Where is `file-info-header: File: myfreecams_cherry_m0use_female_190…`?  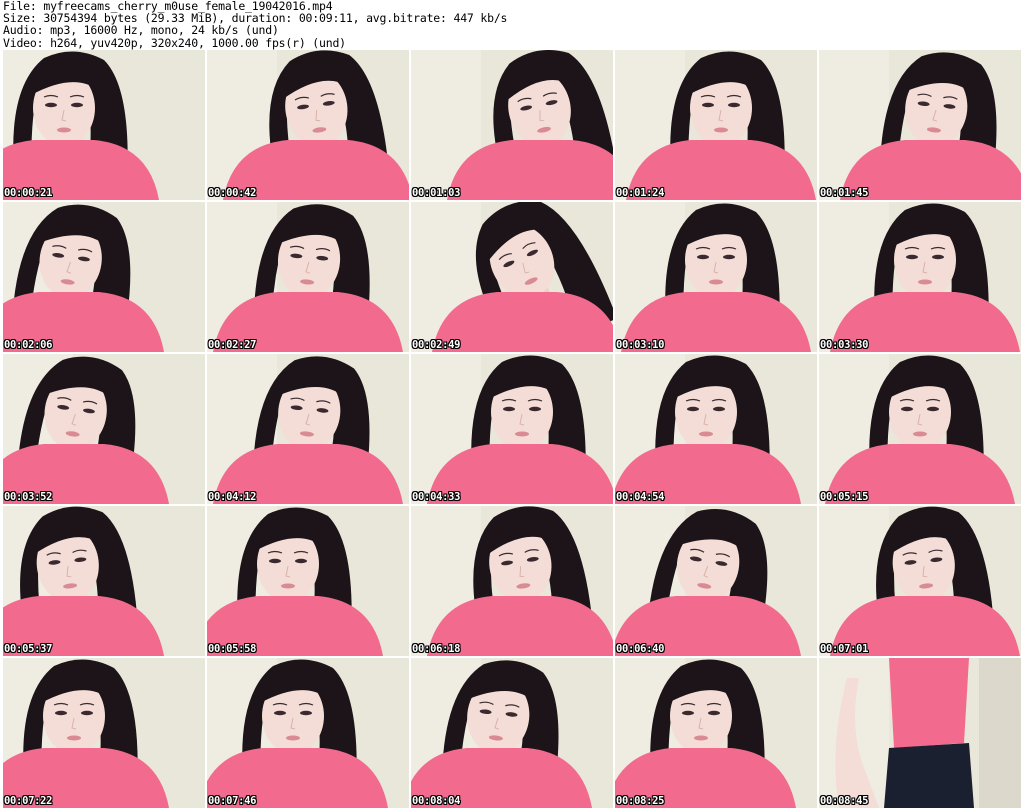 file-info-header: File: myfreecams_cherry_m0use_female_190… is located at coordinates (512, 25).